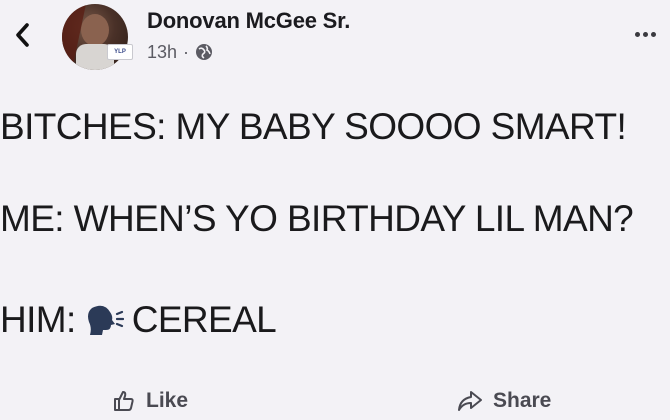  What do you see at coordinates (313, 126) in the screenshot?
I see `post-text-line-1: BITCHES: MY BABY SOOOO SMART!` at bounding box center [313, 126].